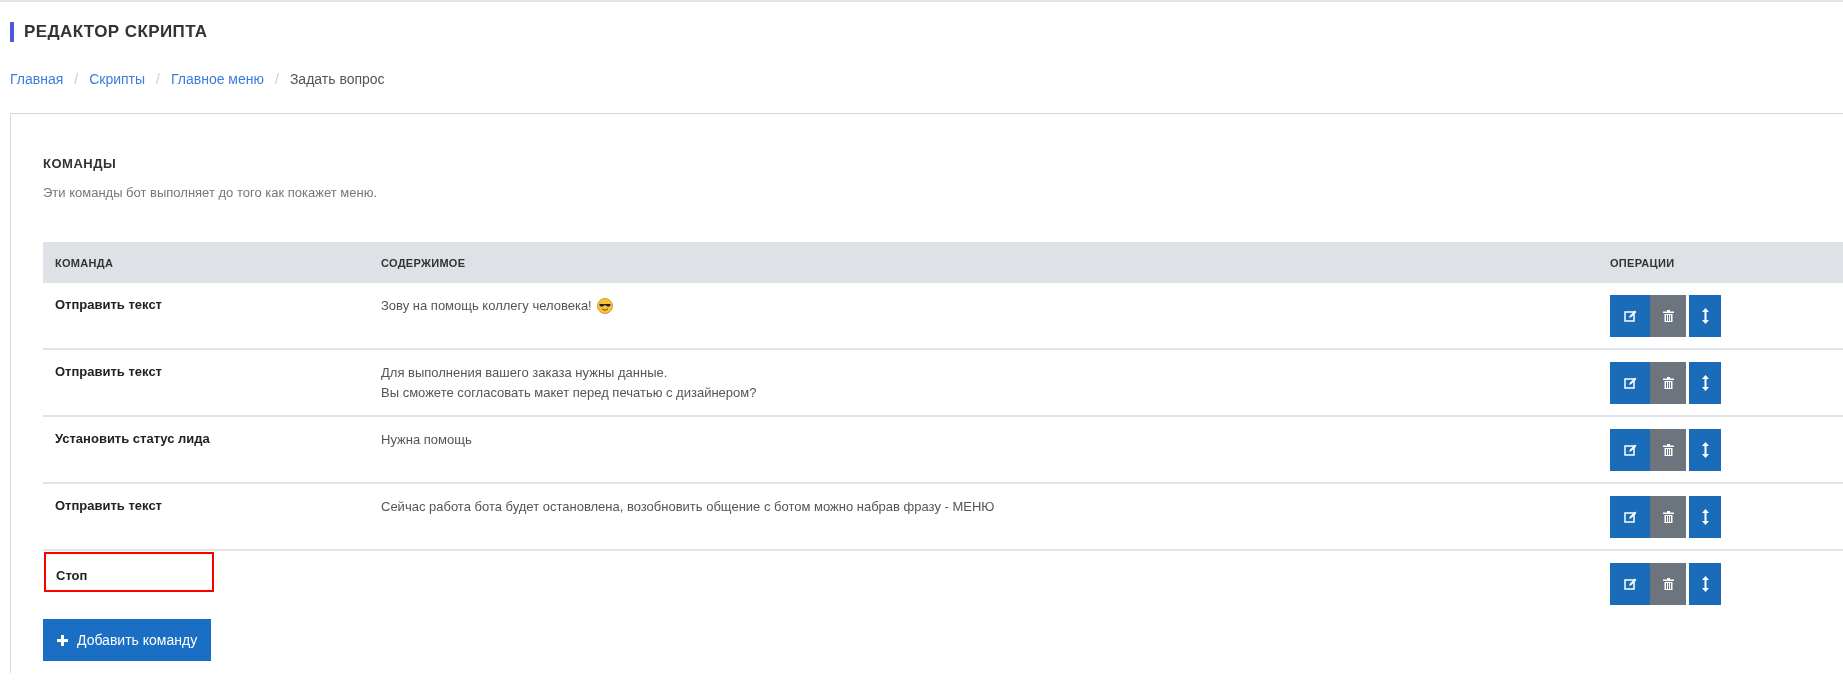 The height and width of the screenshot is (690, 1843). What do you see at coordinates (926, 32) in the screenshot?
I see `page-title: РЕДАКТОР СКРИПТА` at bounding box center [926, 32].